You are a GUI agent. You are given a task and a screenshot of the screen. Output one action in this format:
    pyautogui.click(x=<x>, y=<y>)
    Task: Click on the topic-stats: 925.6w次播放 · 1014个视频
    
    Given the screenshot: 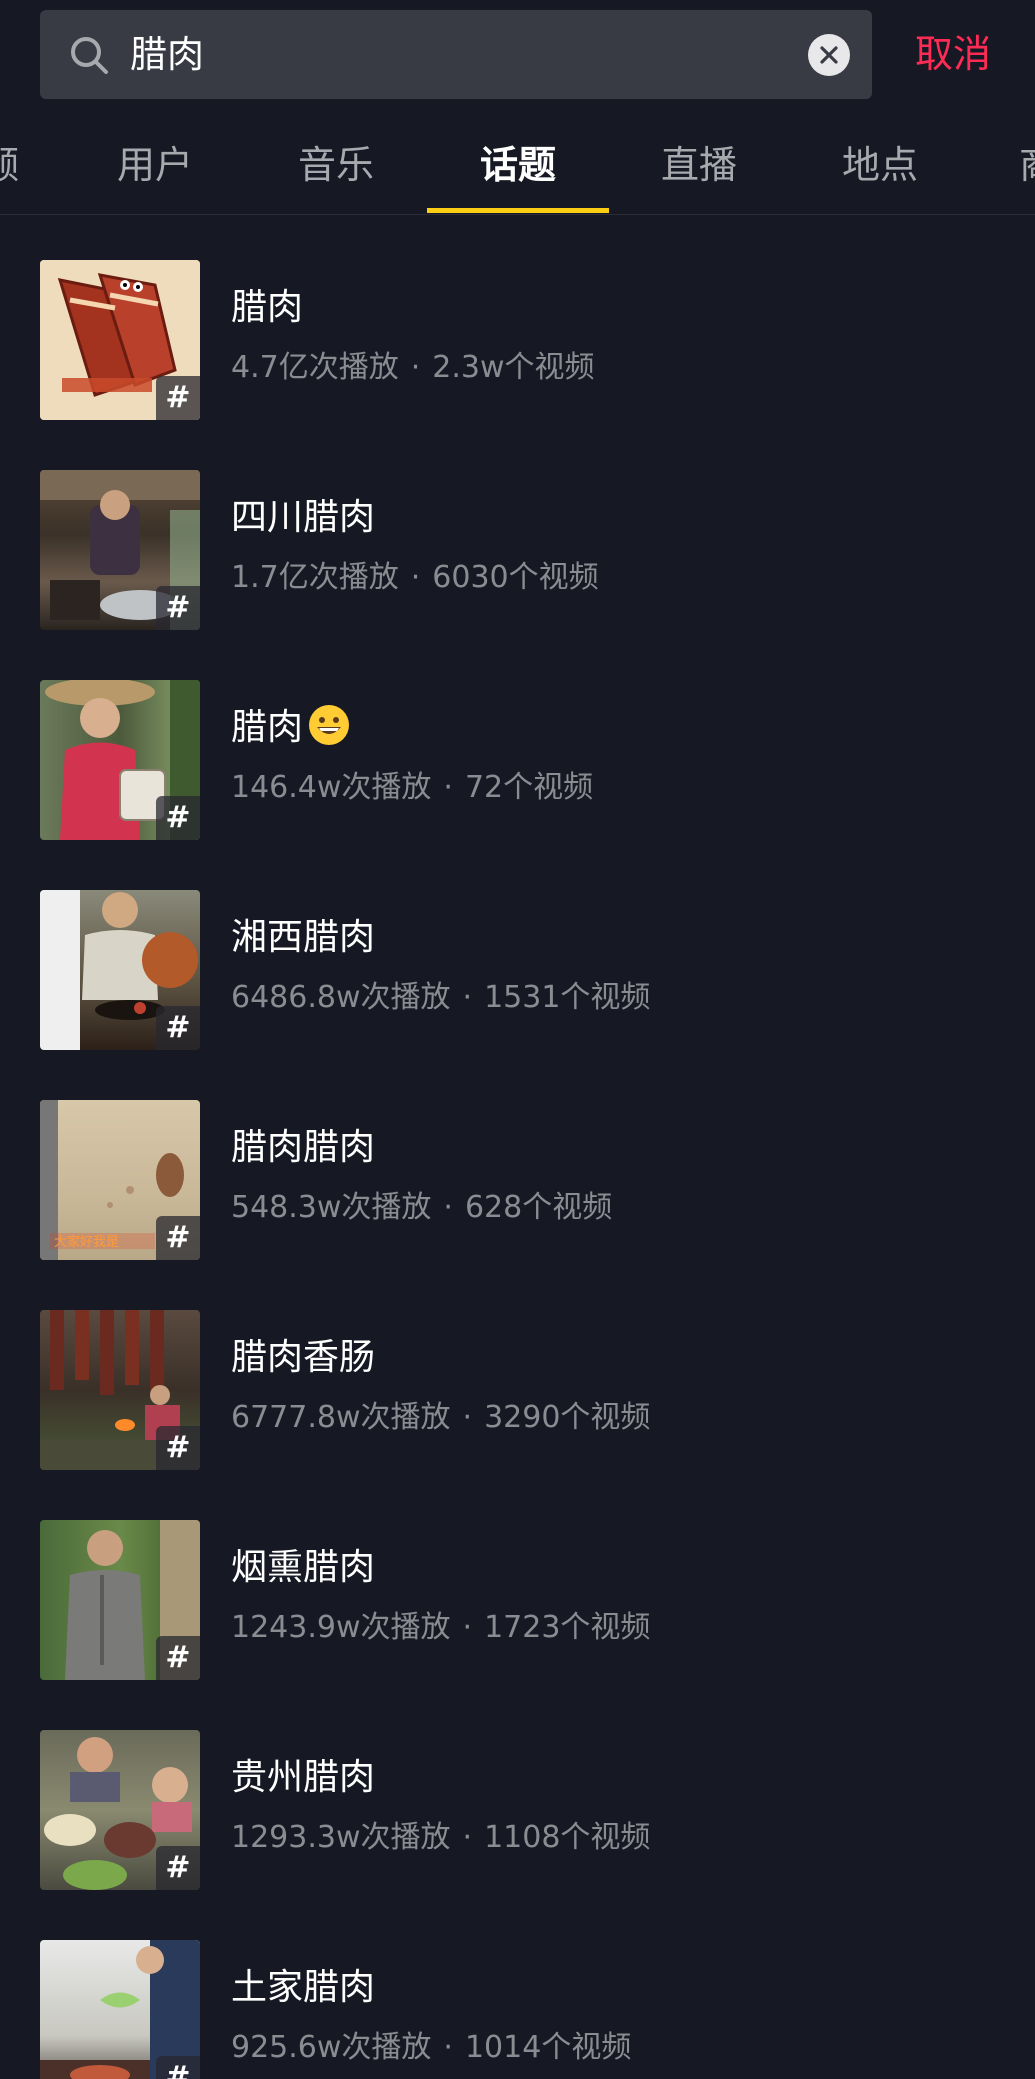 What is the action you would take?
    pyautogui.click(x=431, y=2048)
    